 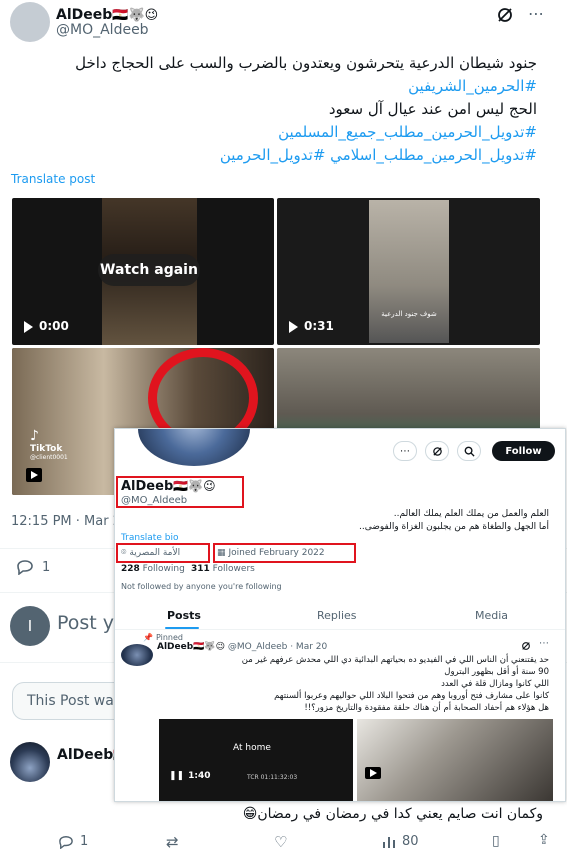 What do you see at coordinates (180, 492) in the screenshot?
I see `highlight-name-box` at bounding box center [180, 492].